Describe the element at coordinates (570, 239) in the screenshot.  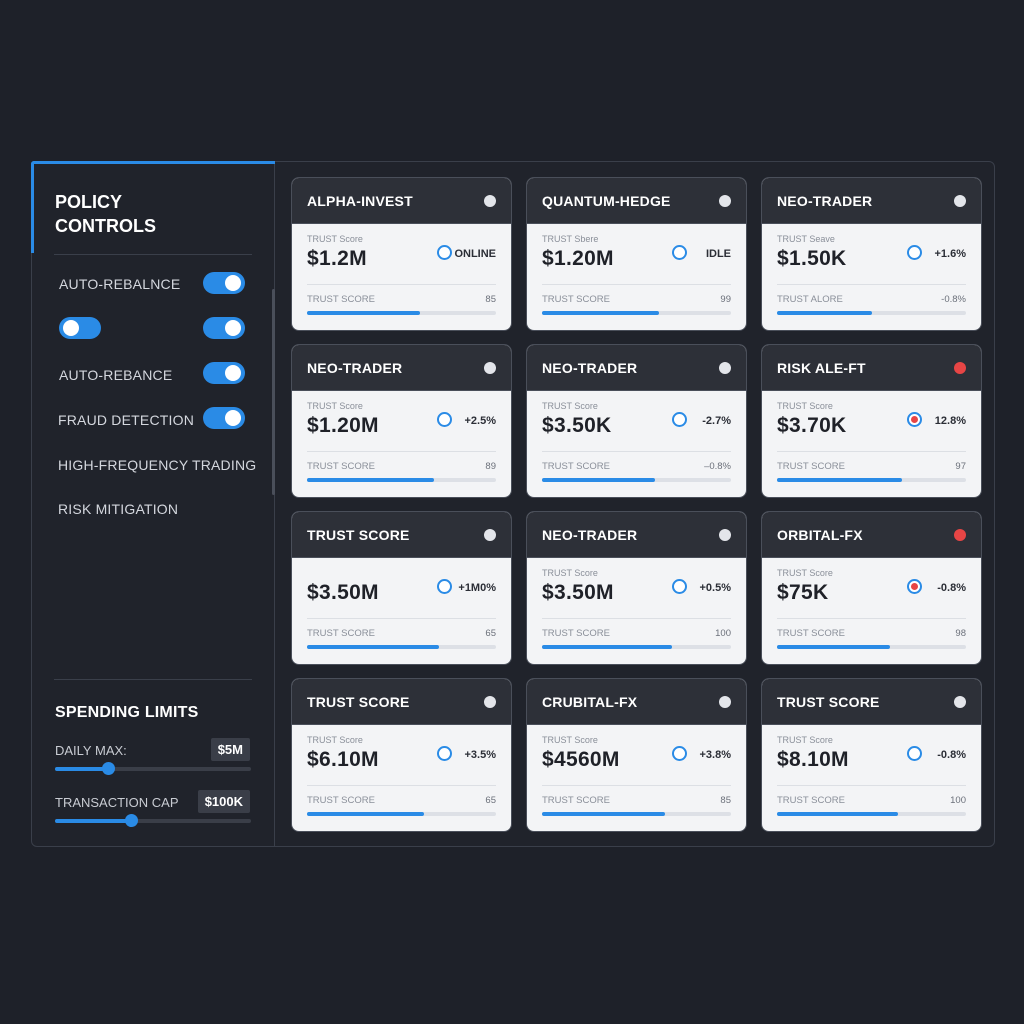
I see `metric-label: TRUST Sbere` at that location.